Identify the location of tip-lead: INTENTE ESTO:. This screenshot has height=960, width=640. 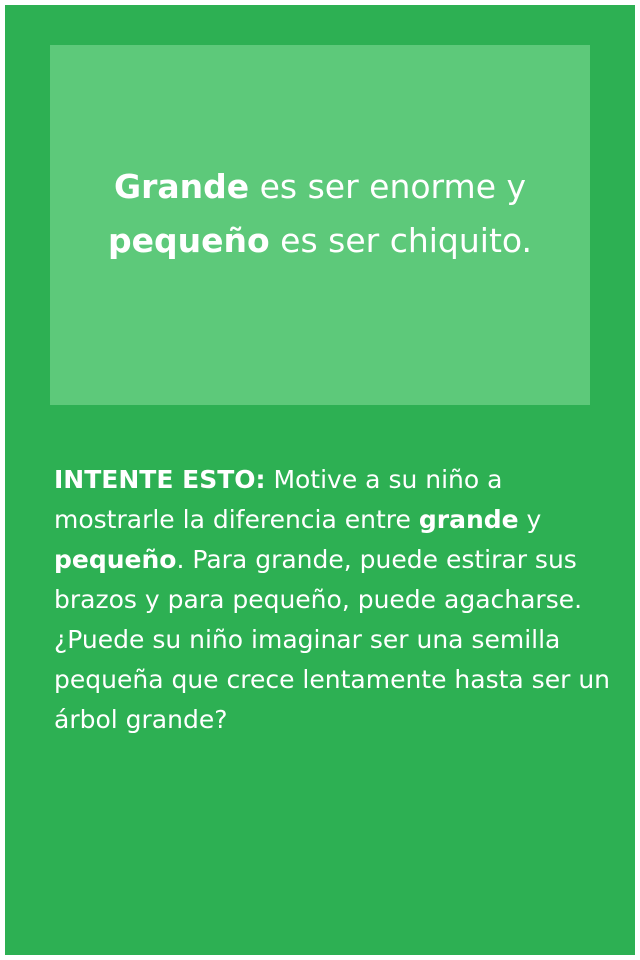
(160, 479).